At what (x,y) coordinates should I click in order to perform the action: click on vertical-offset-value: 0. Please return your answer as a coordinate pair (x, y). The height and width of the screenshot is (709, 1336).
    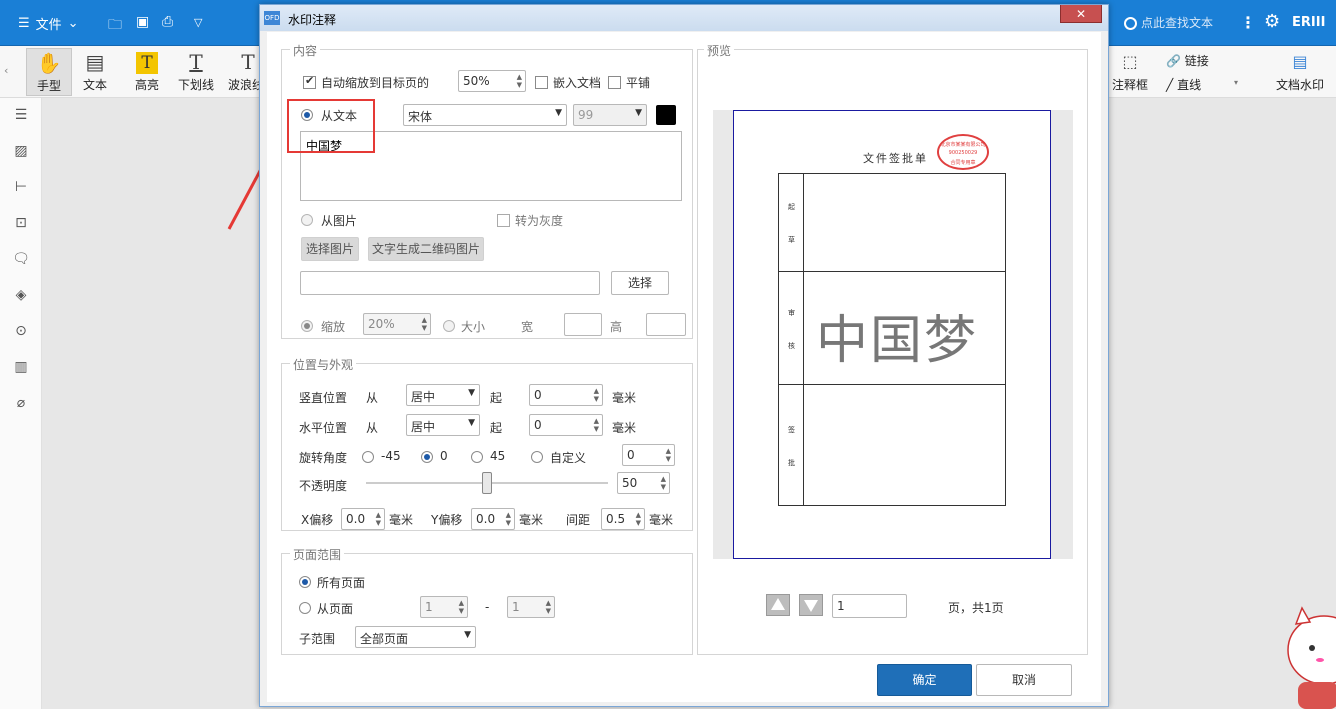
    Looking at the image, I should click on (538, 395).